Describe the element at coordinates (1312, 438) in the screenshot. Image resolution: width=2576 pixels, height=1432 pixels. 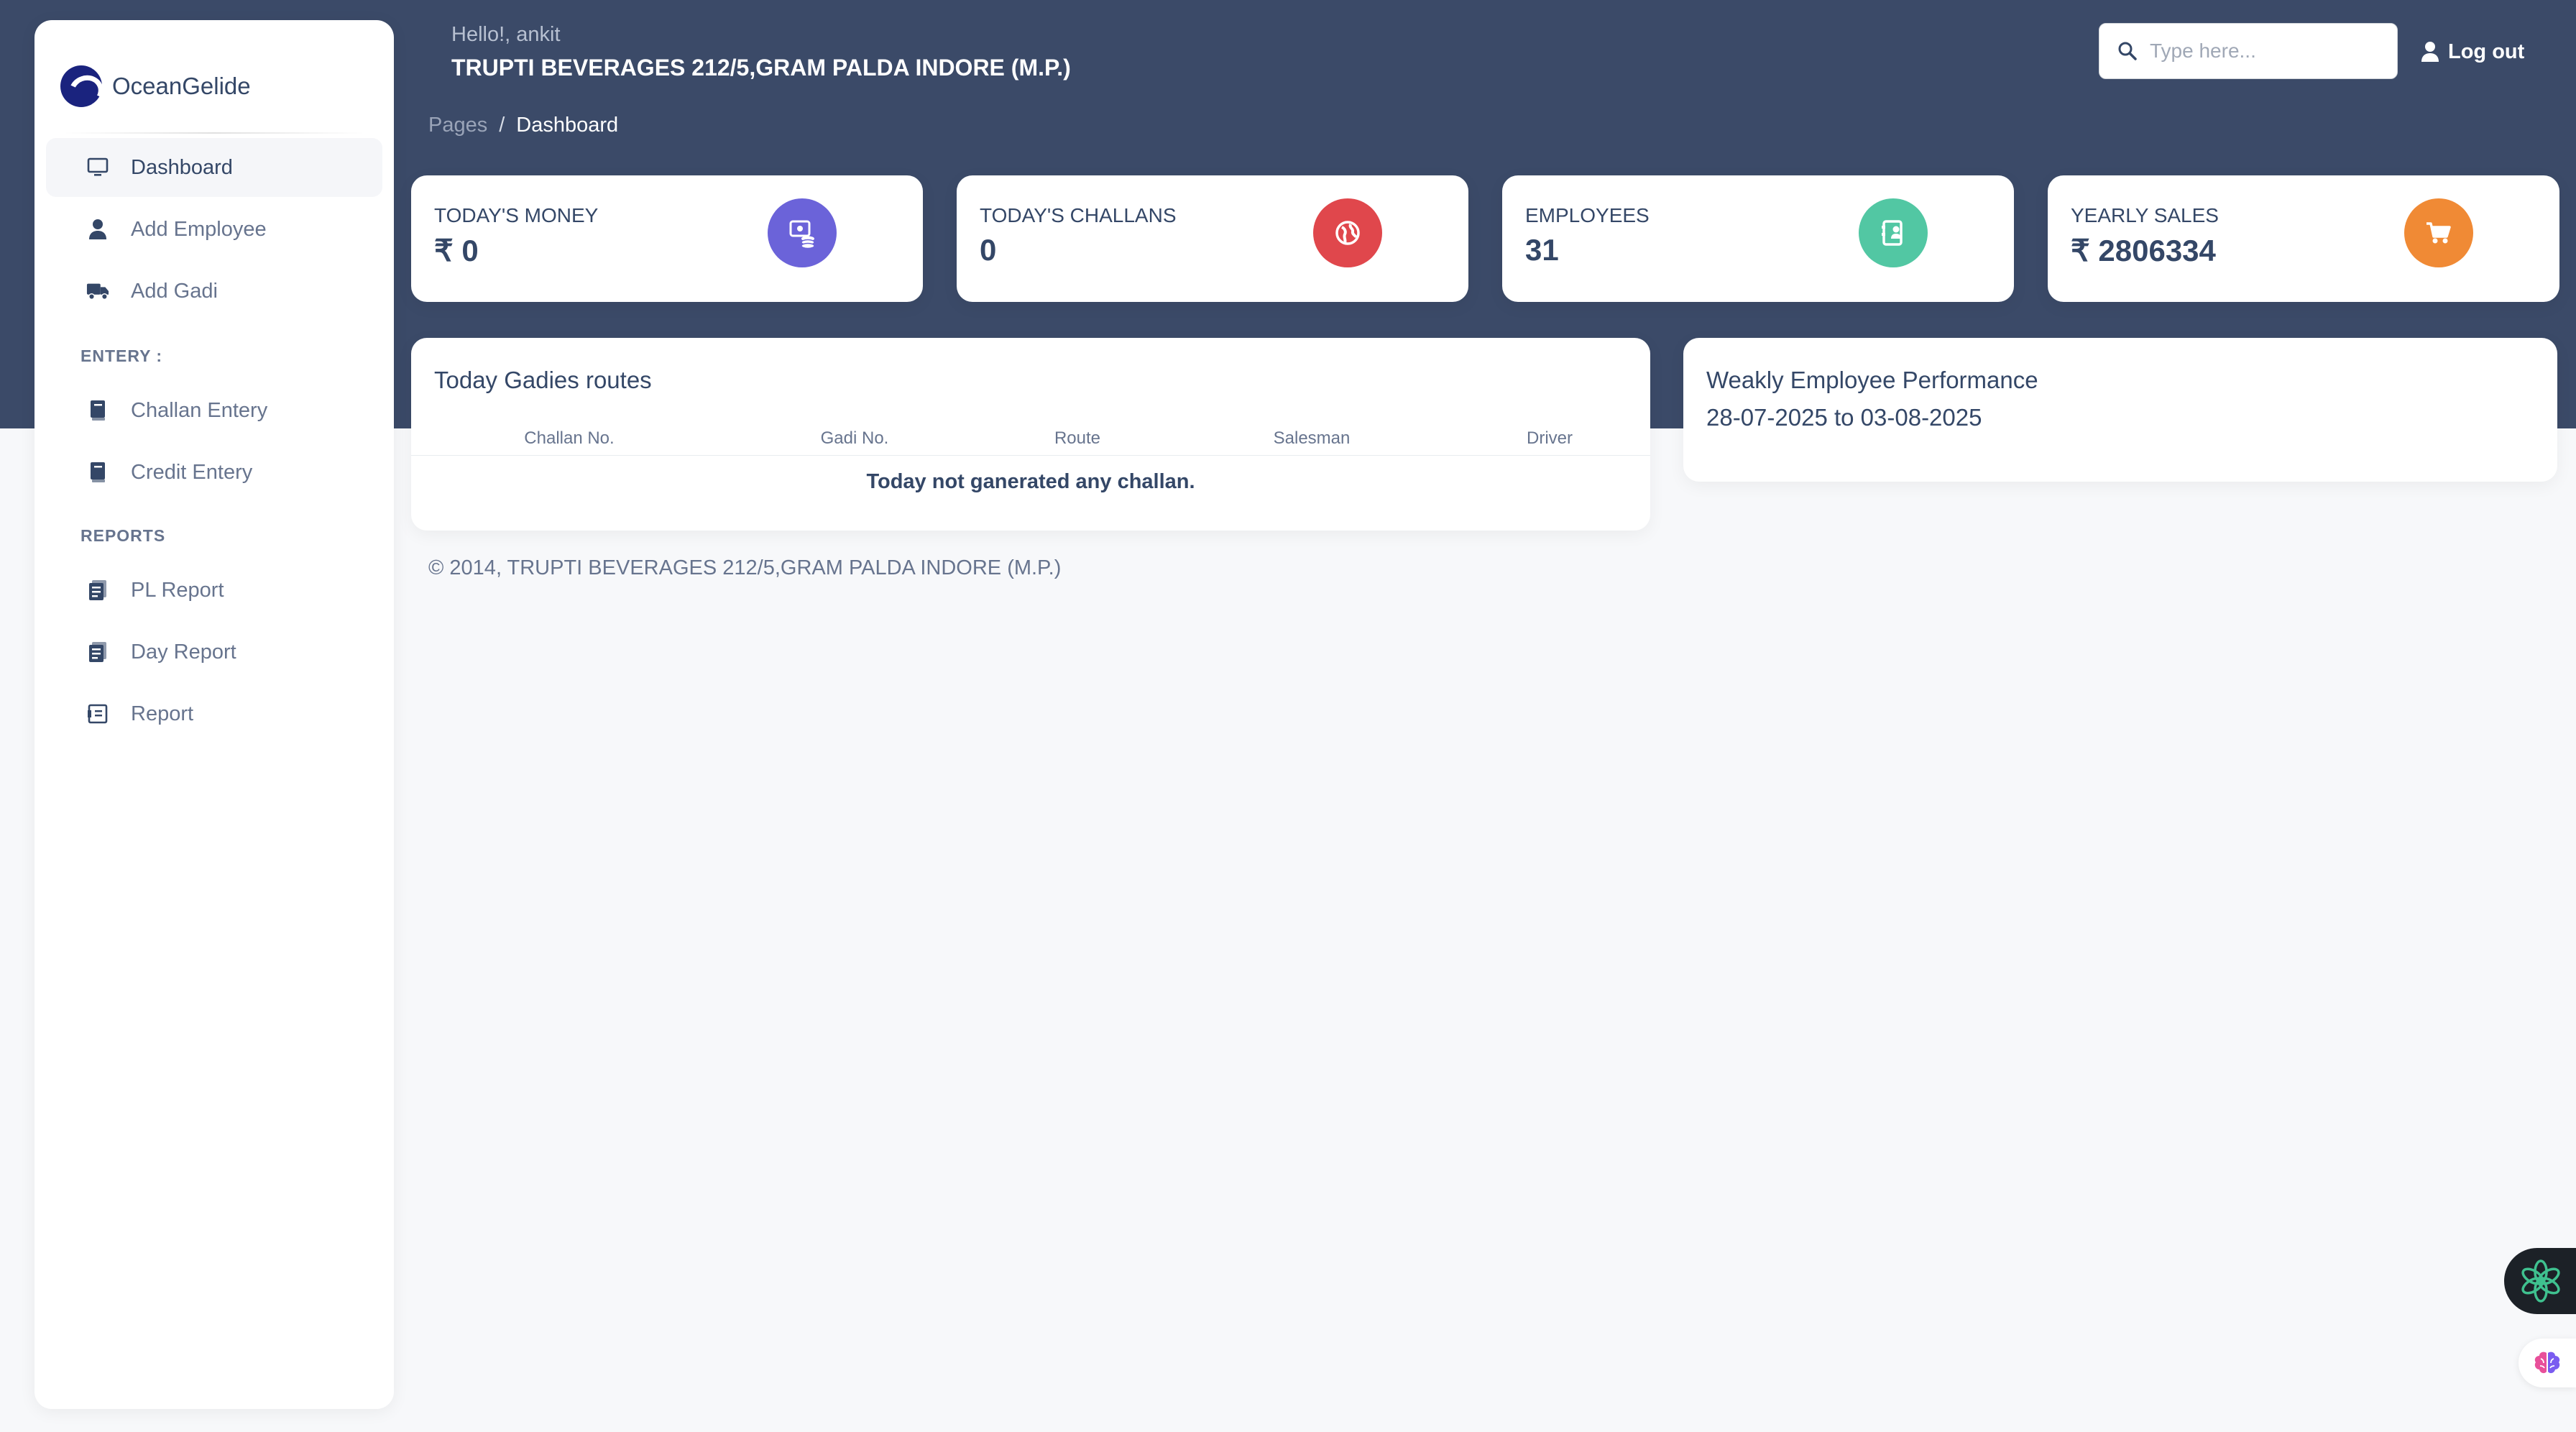
I see `column-header: Salesman` at that location.